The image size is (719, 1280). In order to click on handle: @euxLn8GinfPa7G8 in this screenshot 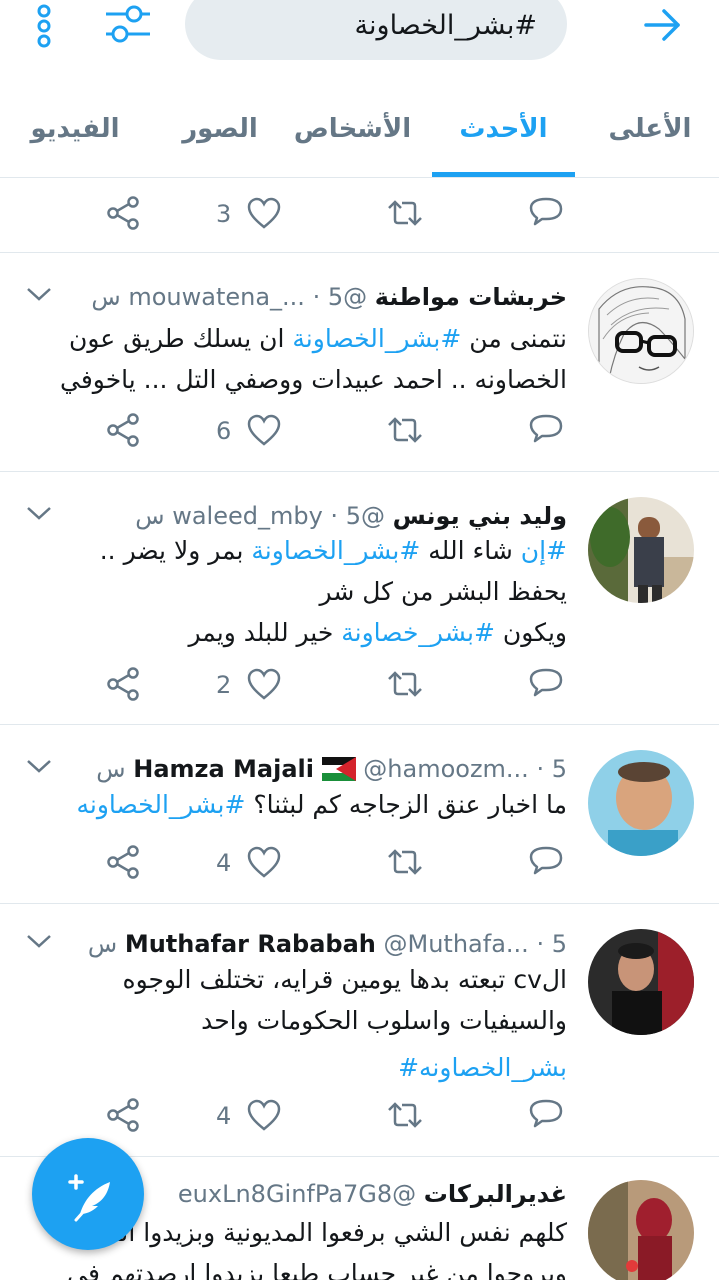, I will do `click(297, 1194)`.